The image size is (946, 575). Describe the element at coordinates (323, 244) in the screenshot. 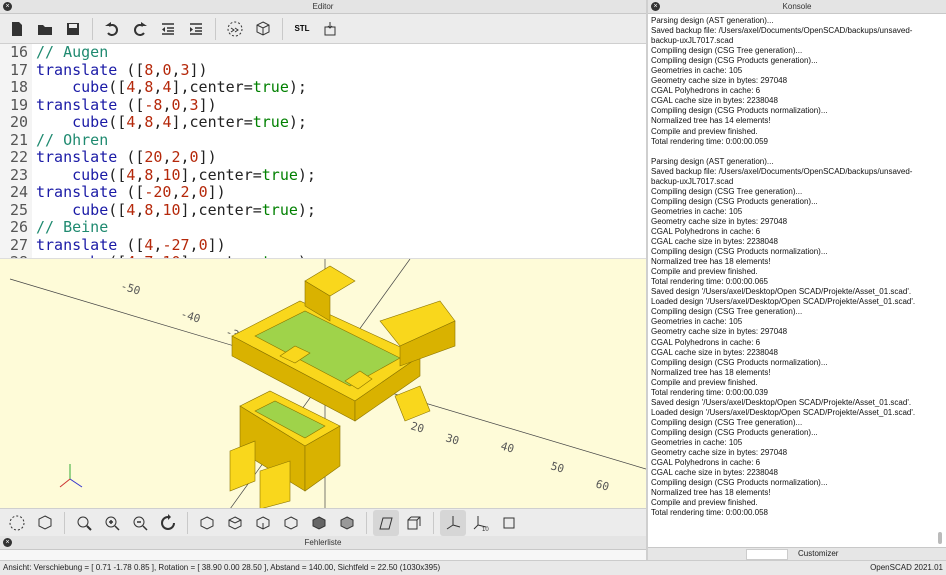

I see `code-line: 27 translate ([4,-27,0])` at that location.